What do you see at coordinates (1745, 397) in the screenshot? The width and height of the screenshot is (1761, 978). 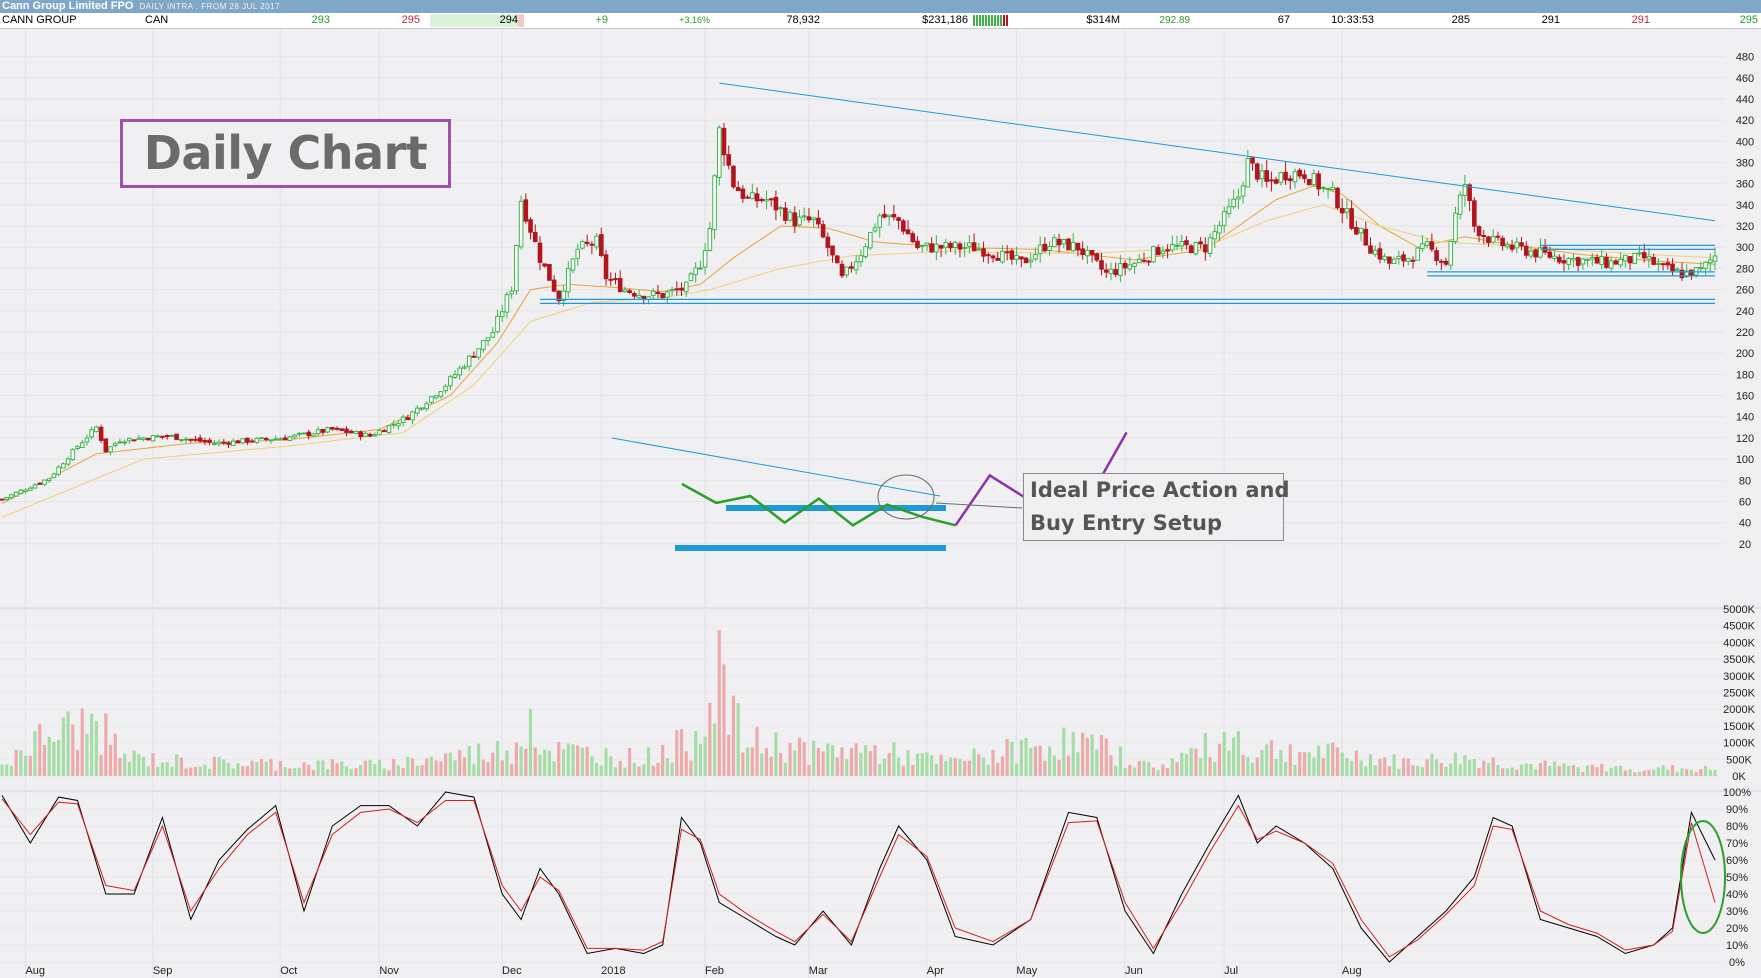 I see `price-tick-label: 160` at bounding box center [1745, 397].